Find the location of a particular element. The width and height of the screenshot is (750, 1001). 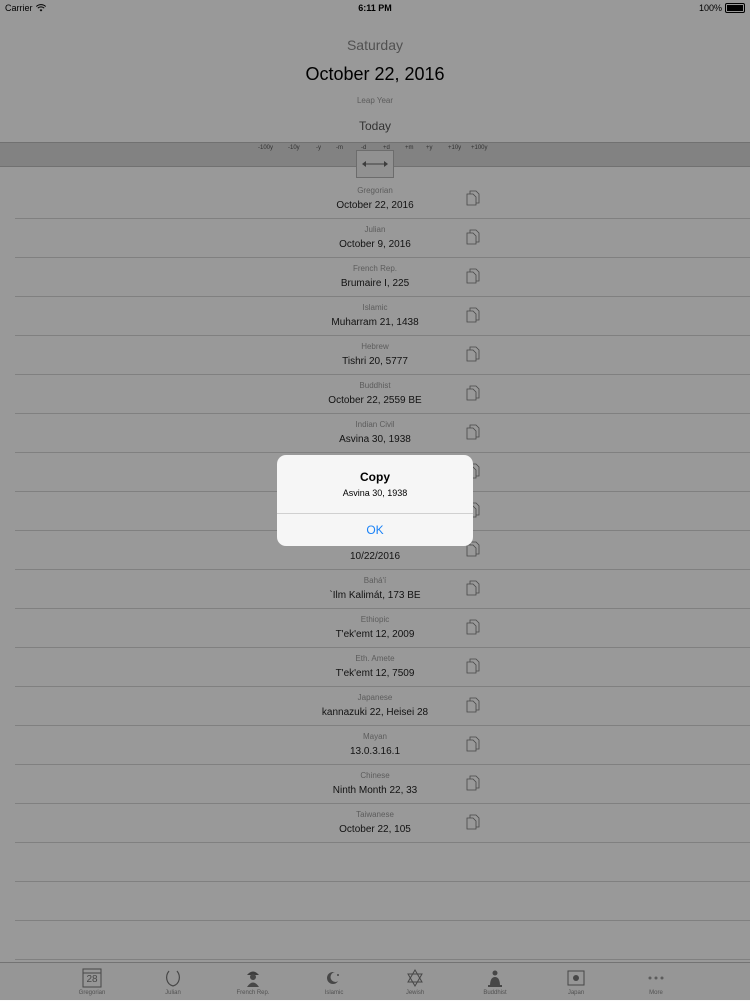

alert-title: Copy is located at coordinates (375, 477).